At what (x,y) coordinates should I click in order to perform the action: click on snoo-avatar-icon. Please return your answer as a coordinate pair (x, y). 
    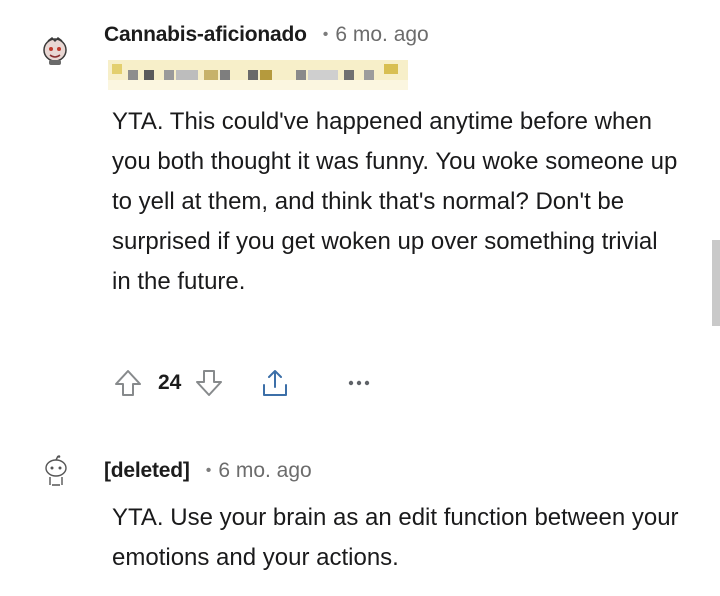
    Looking at the image, I should click on (55, 50).